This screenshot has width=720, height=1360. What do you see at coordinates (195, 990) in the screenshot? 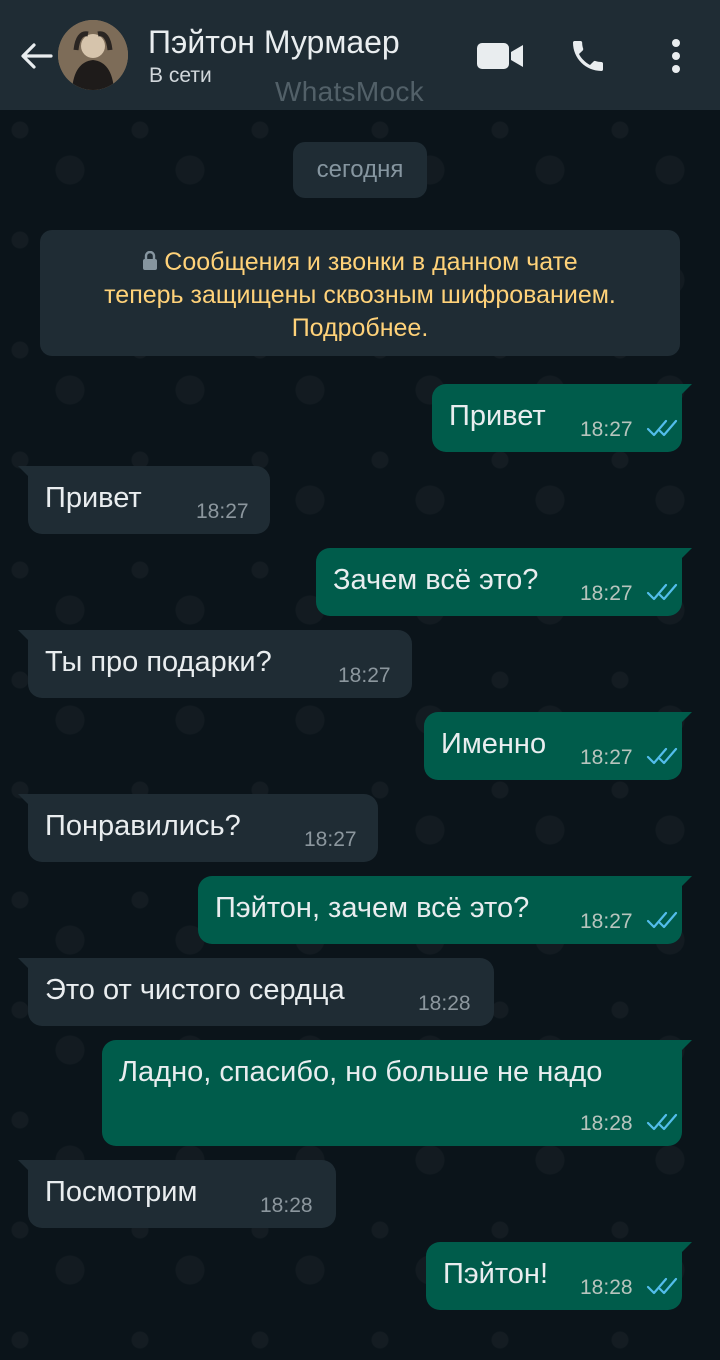
I see `message-text: Это от чистого сердца` at bounding box center [195, 990].